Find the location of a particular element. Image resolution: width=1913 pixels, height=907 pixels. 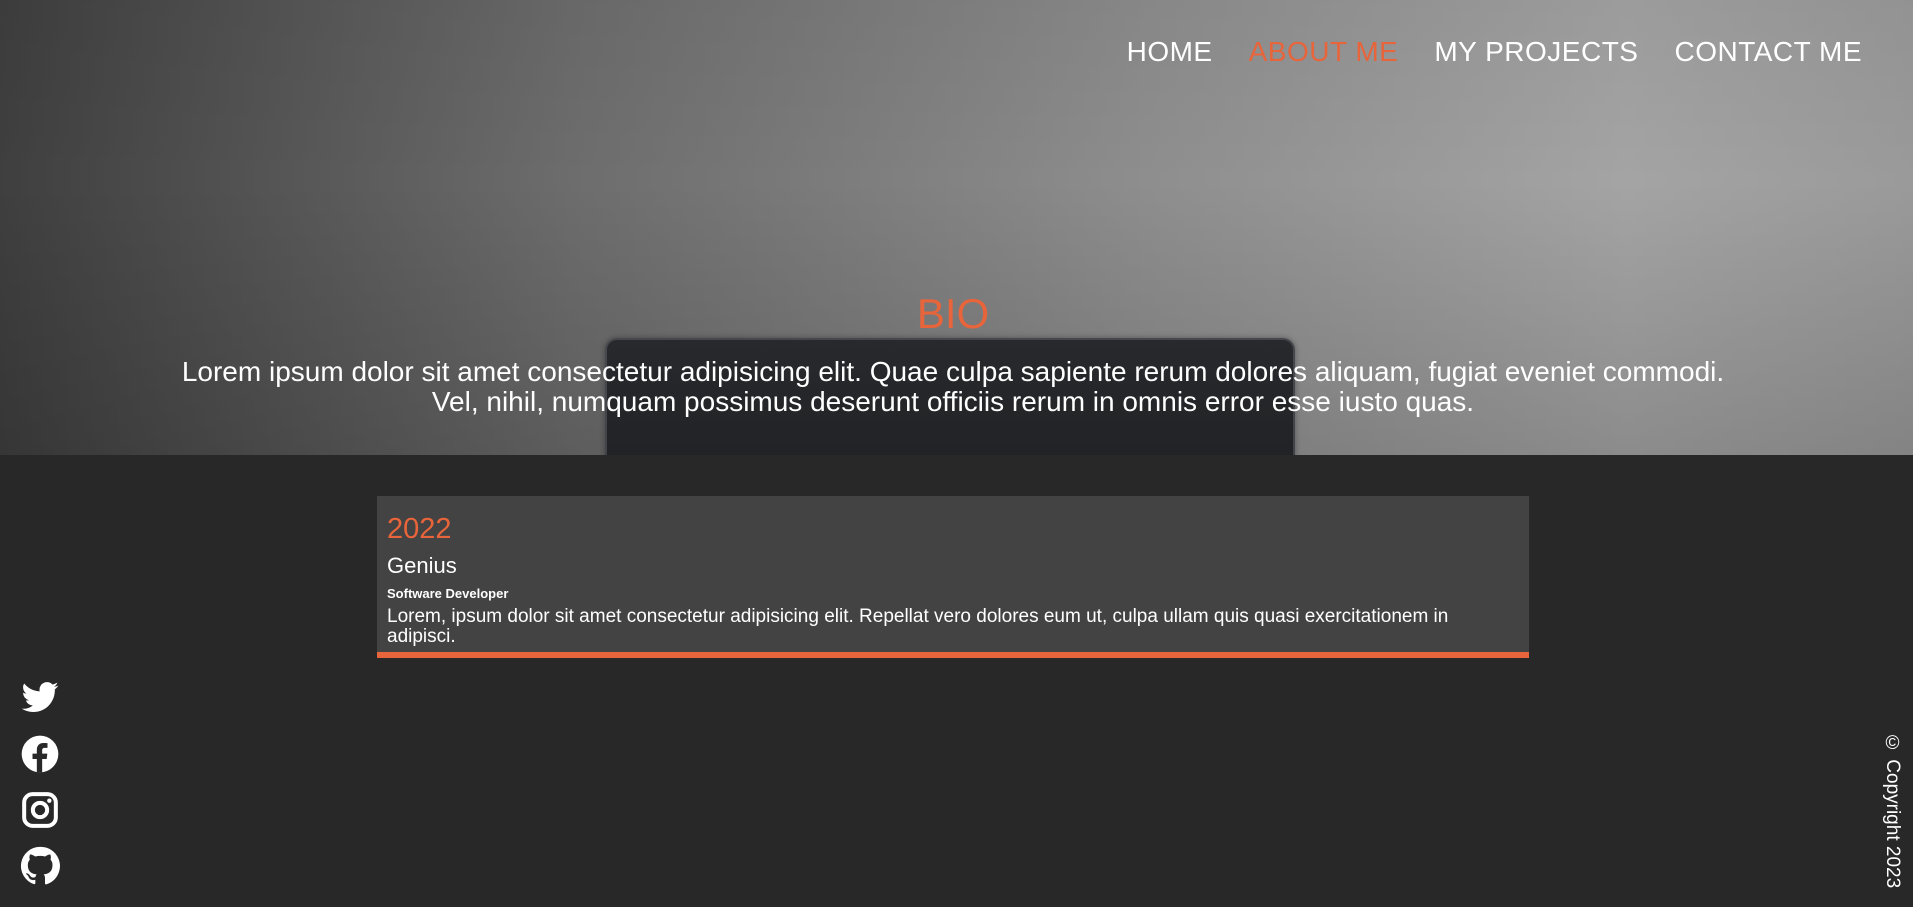

timeline-year: 2022 is located at coordinates (419, 529).